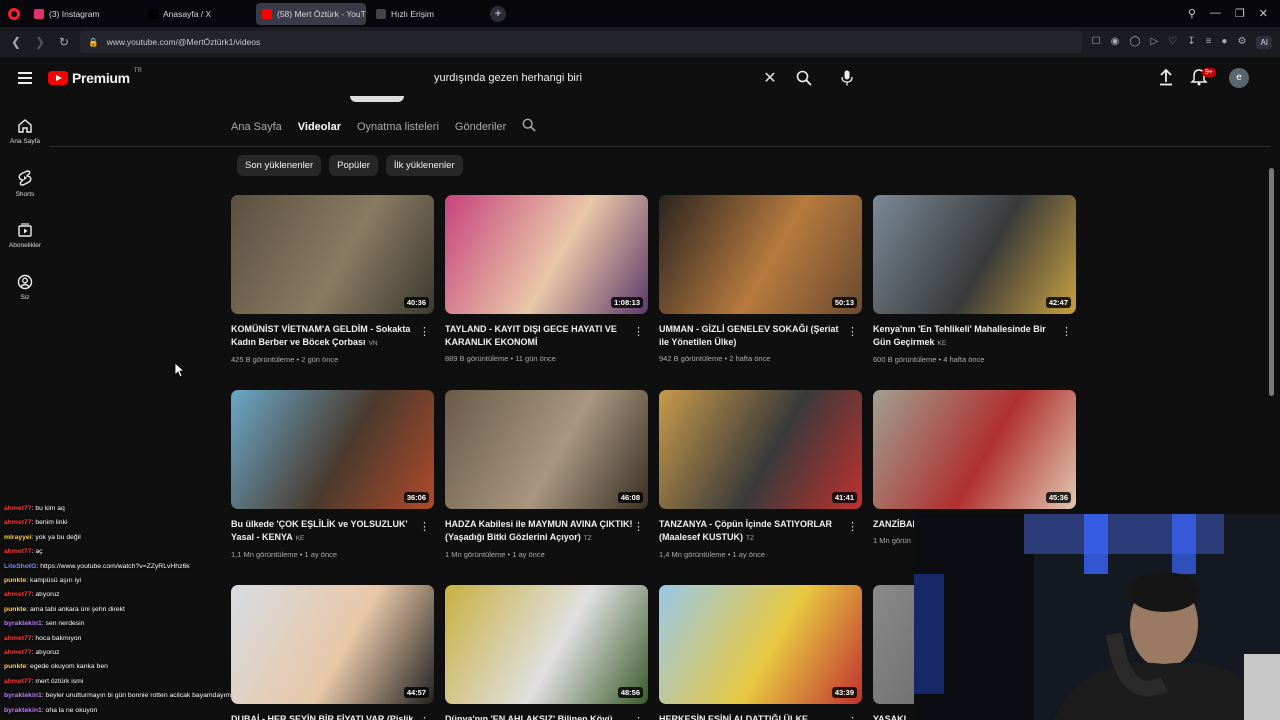  I want to click on video-thumbnail: 36:06, so click(332, 449).